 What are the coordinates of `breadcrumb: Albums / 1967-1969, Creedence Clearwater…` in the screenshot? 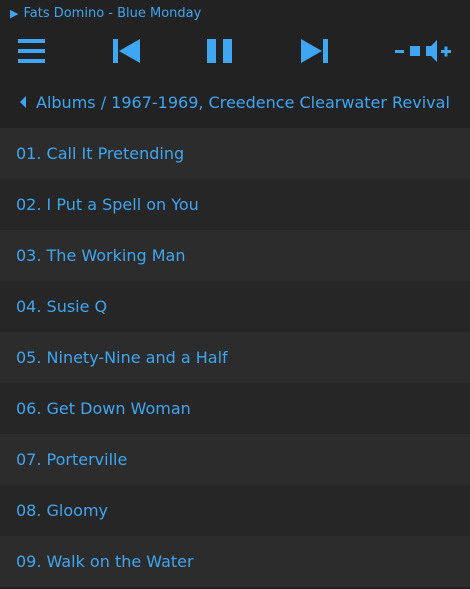 It's located at (235, 102).